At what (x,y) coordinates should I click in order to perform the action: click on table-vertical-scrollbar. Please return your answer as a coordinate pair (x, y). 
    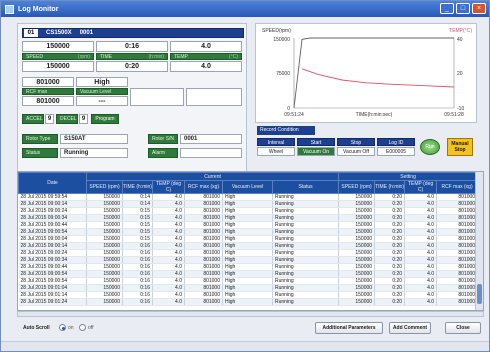
    Looking at the image, I should click on (479, 241).